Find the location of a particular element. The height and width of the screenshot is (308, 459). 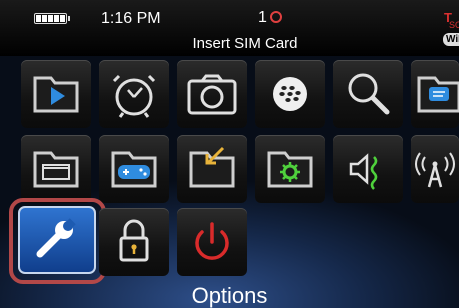

notification-count: 1 is located at coordinates (262, 17).